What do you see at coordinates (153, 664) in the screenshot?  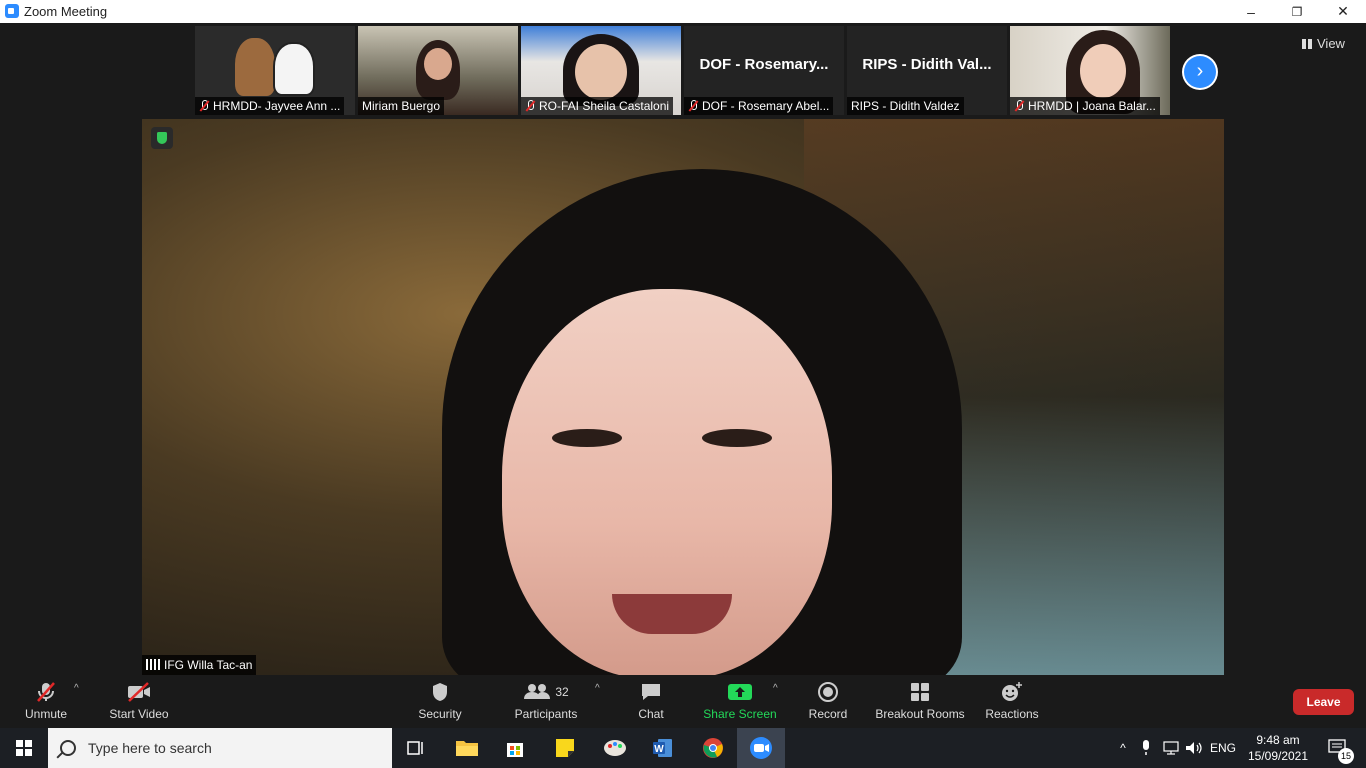 I see `signal-strength-icon` at bounding box center [153, 664].